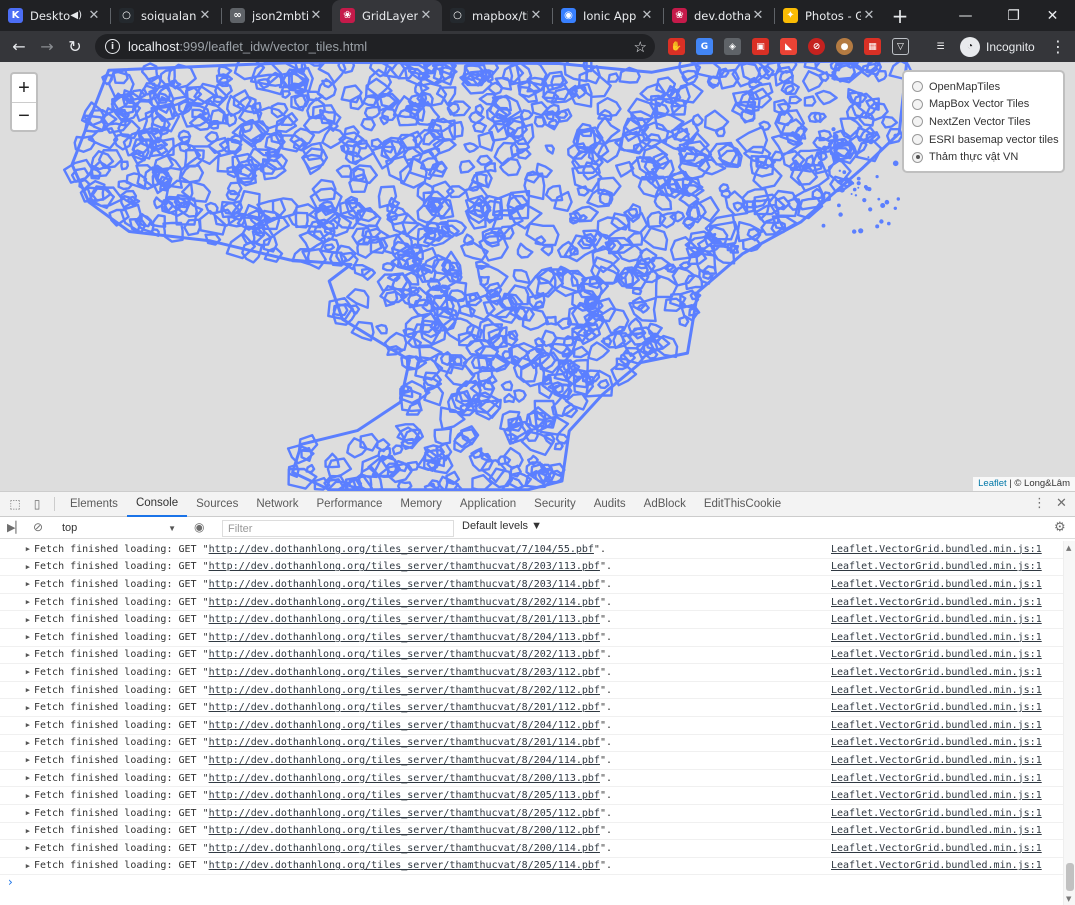  Describe the element at coordinates (830, 15) in the screenshot. I see `browser-tab: ✦ Photos - G ✕` at that location.